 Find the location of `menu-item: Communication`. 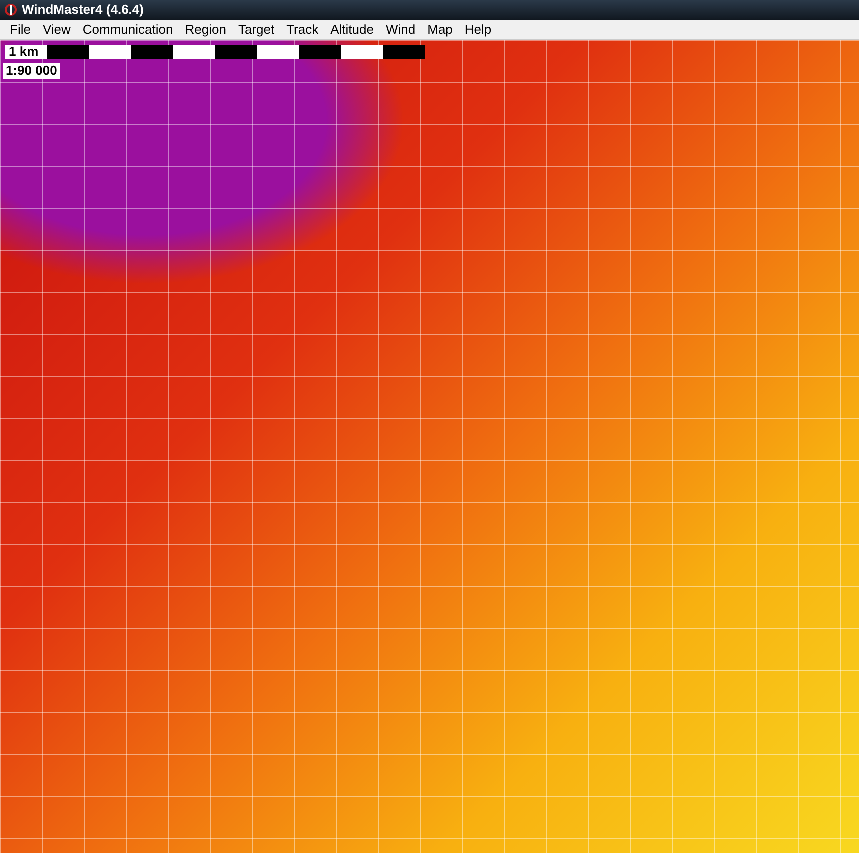

menu-item: Communication is located at coordinates (128, 29).